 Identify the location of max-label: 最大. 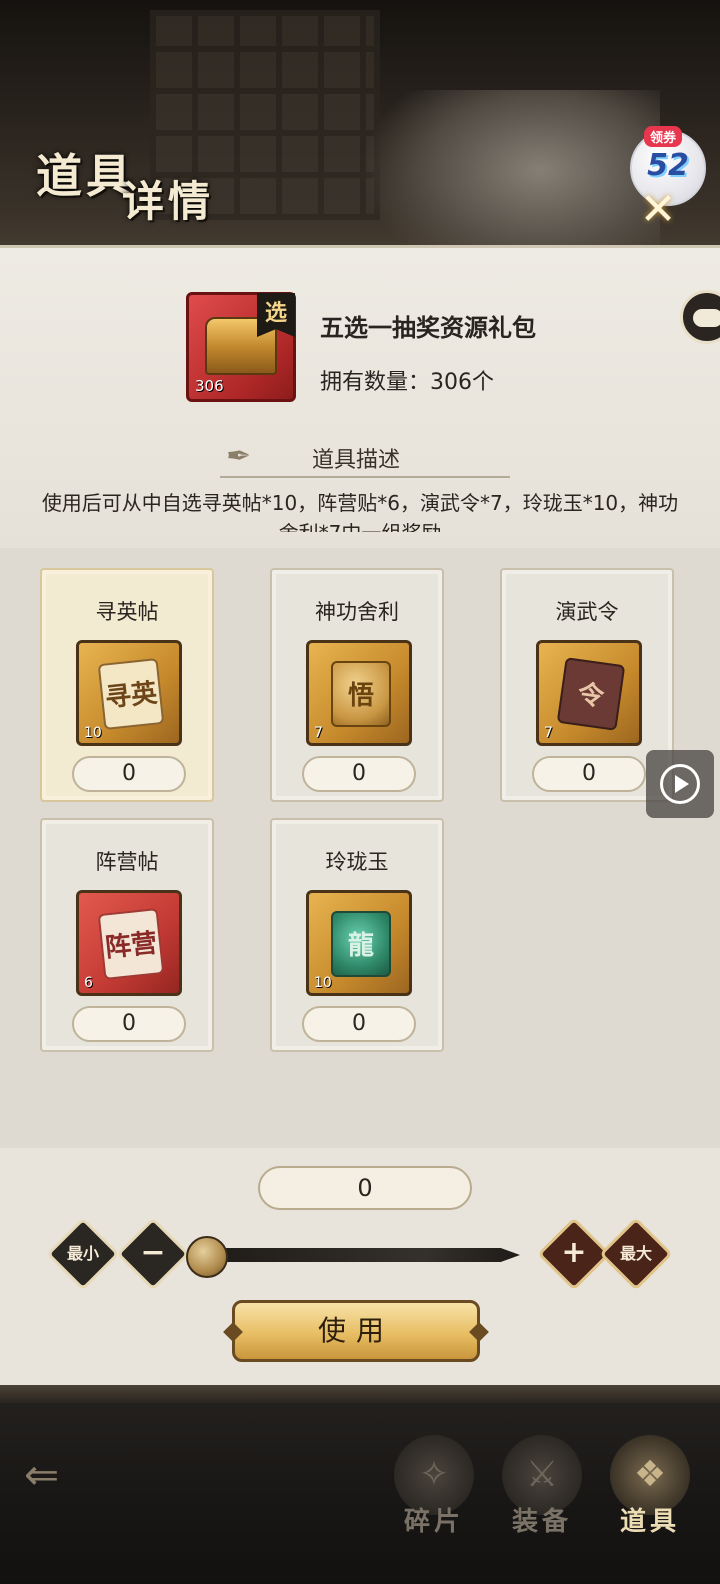
(635, 1253).